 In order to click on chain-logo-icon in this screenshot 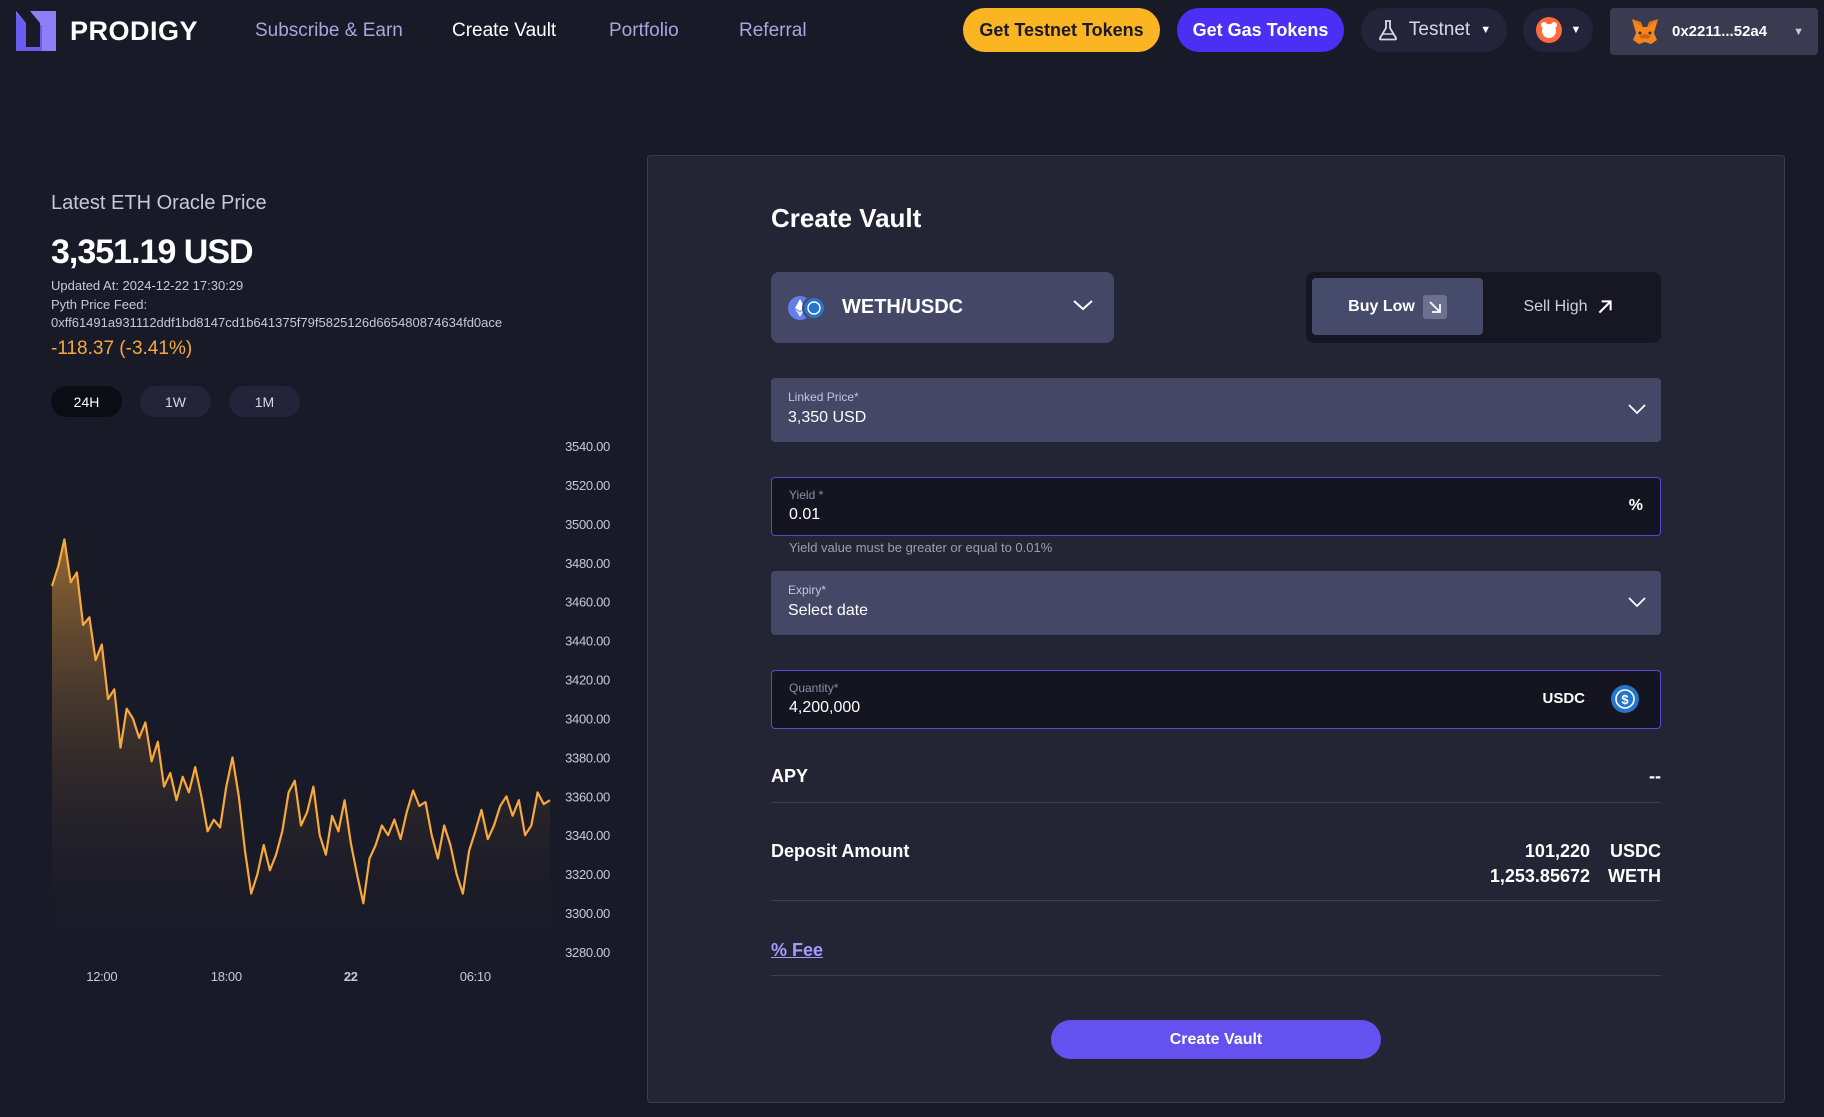, I will do `click(1548, 30)`.